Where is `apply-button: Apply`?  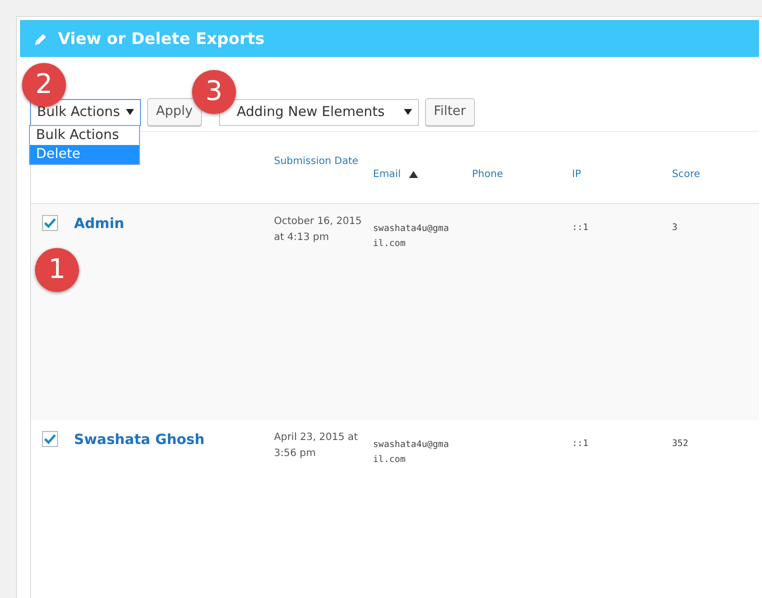 apply-button: Apply is located at coordinates (174, 112).